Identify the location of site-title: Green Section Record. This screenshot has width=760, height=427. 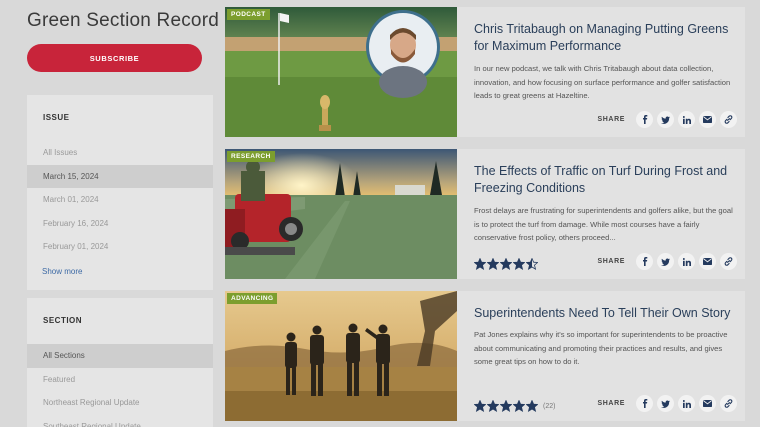
(123, 20).